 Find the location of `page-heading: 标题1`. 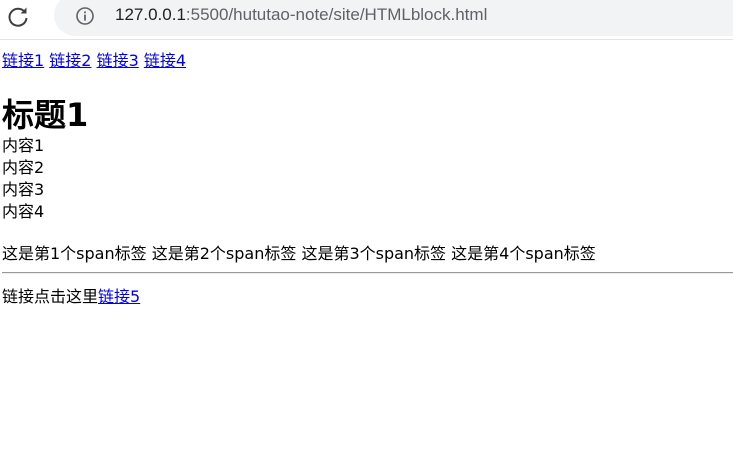

page-heading: 标题1 is located at coordinates (45, 115).